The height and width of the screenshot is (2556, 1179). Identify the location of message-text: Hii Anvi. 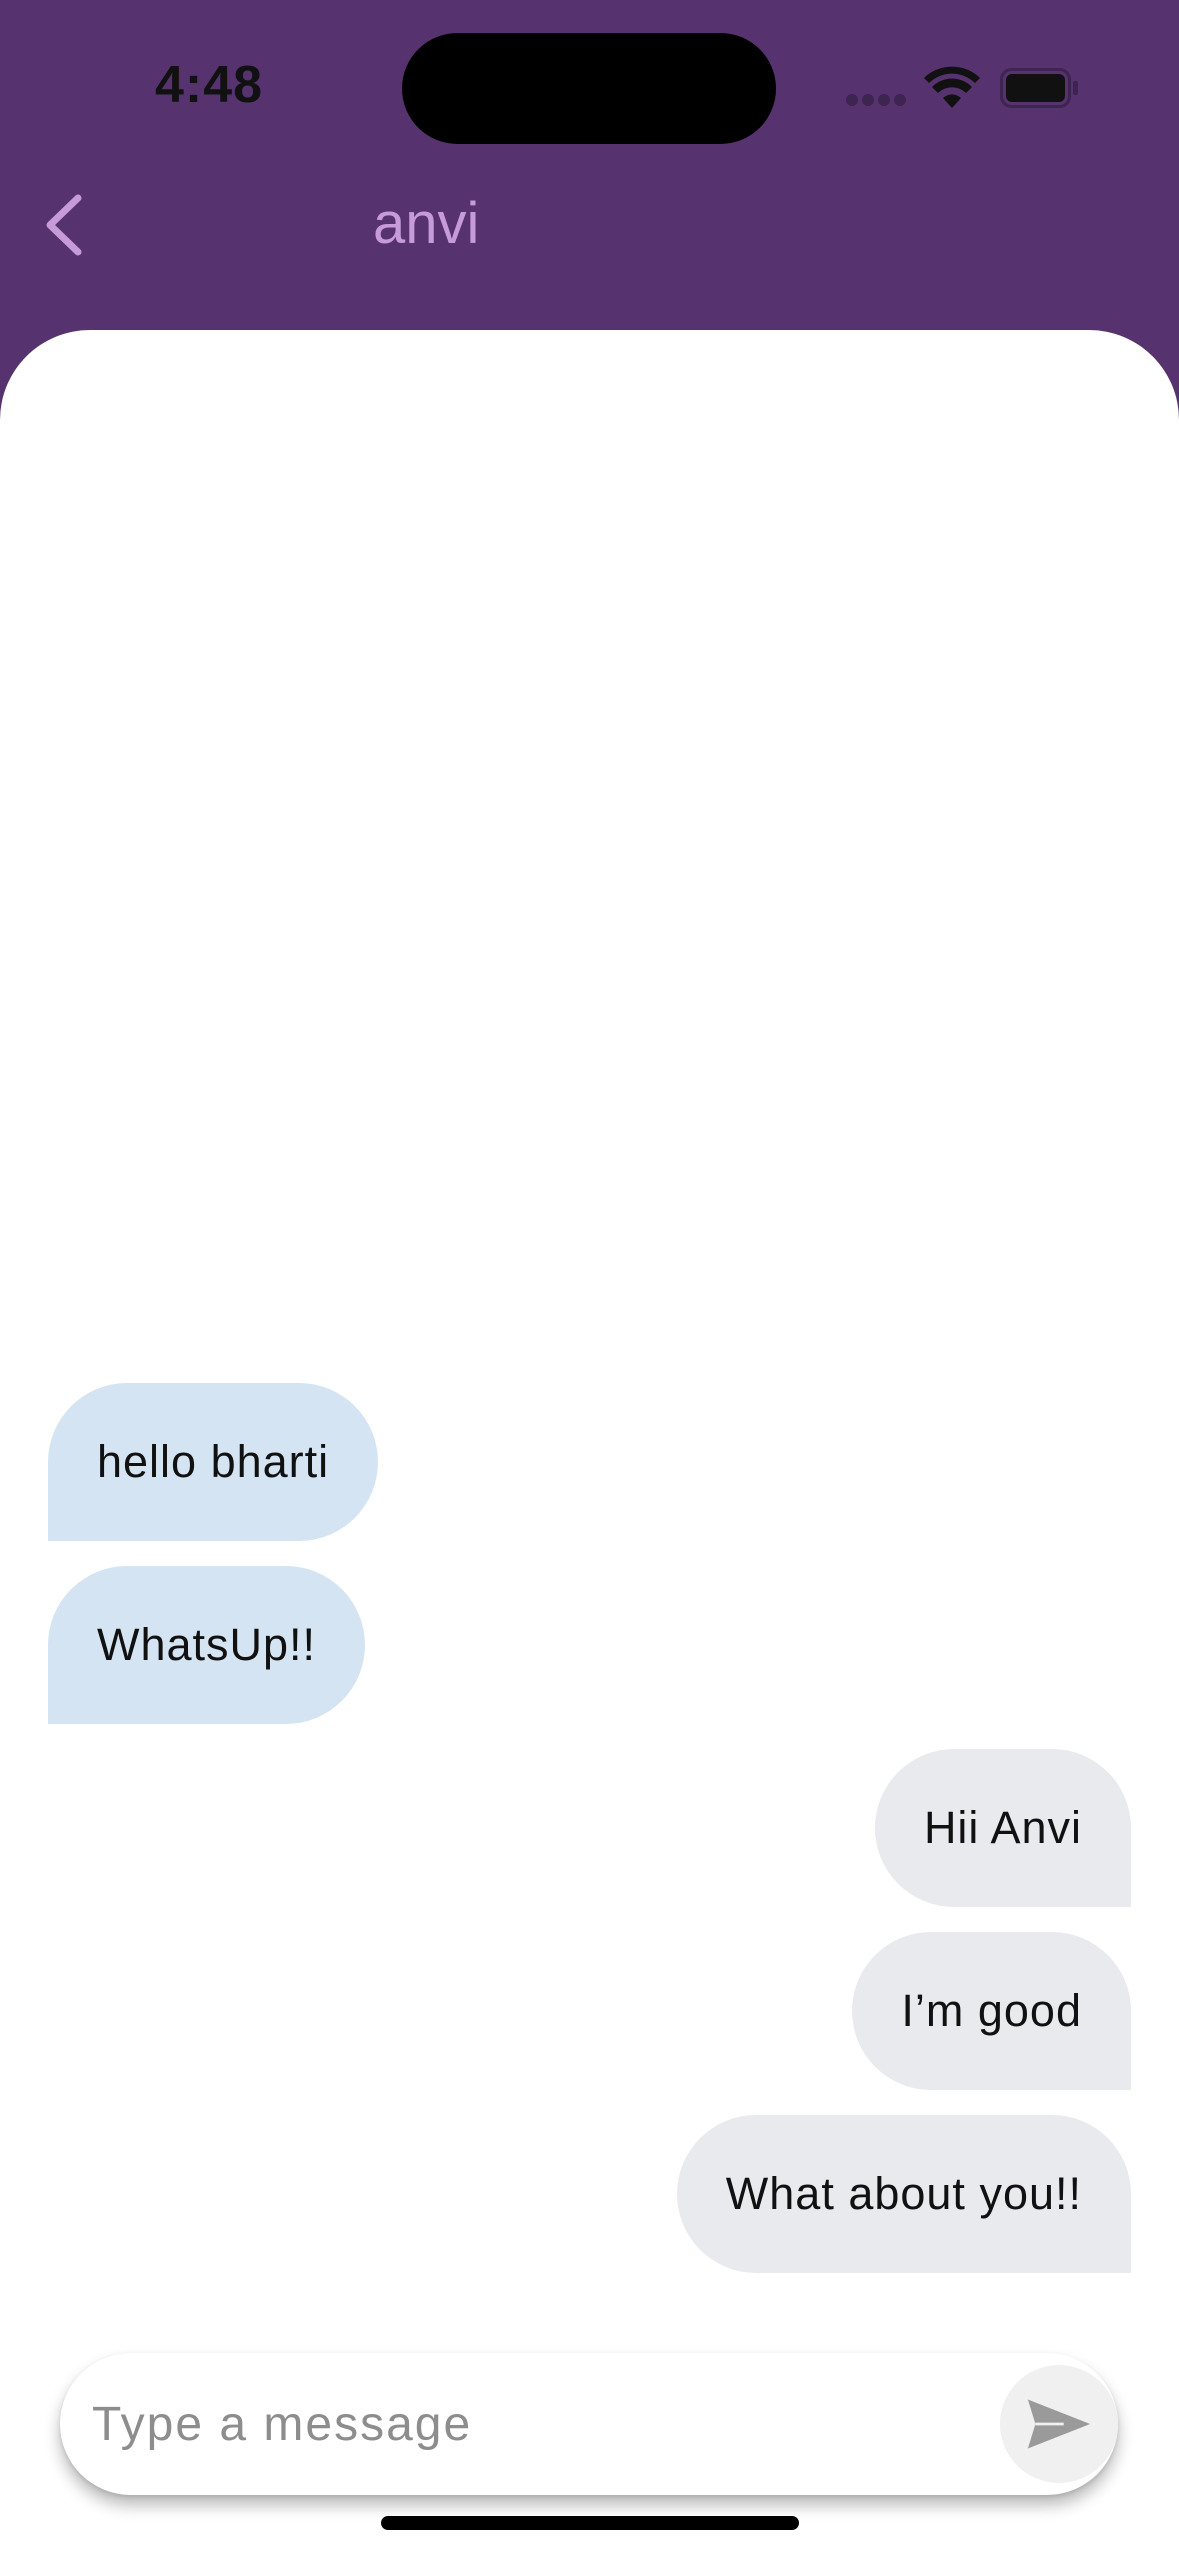
(1002, 1827).